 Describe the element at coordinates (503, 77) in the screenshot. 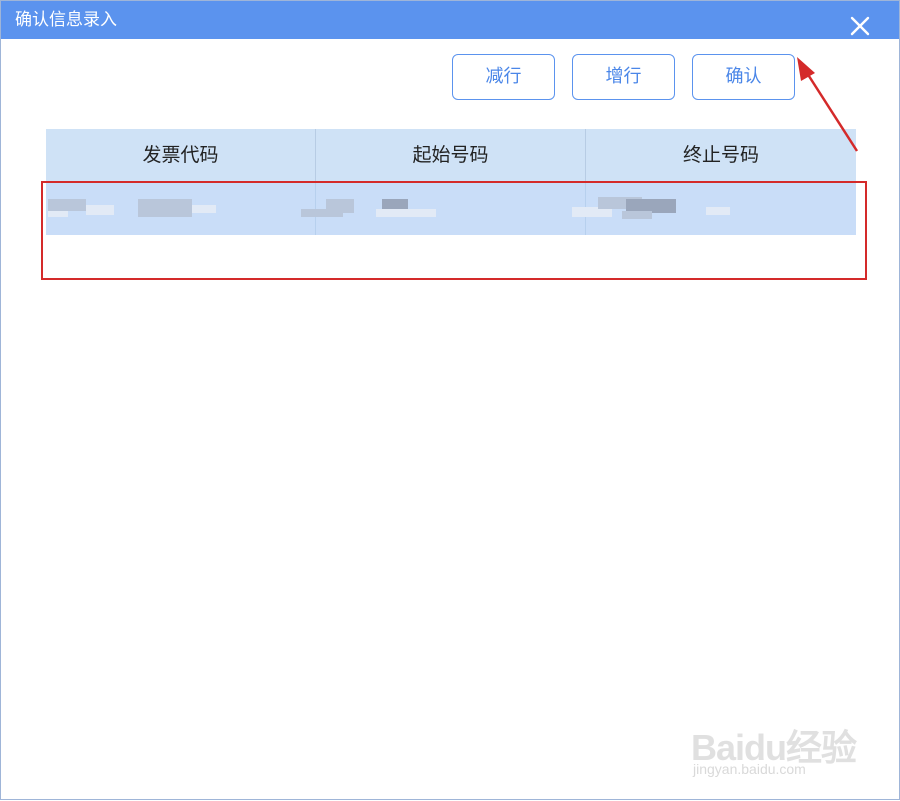

I see `remove-row-button: 减行` at that location.